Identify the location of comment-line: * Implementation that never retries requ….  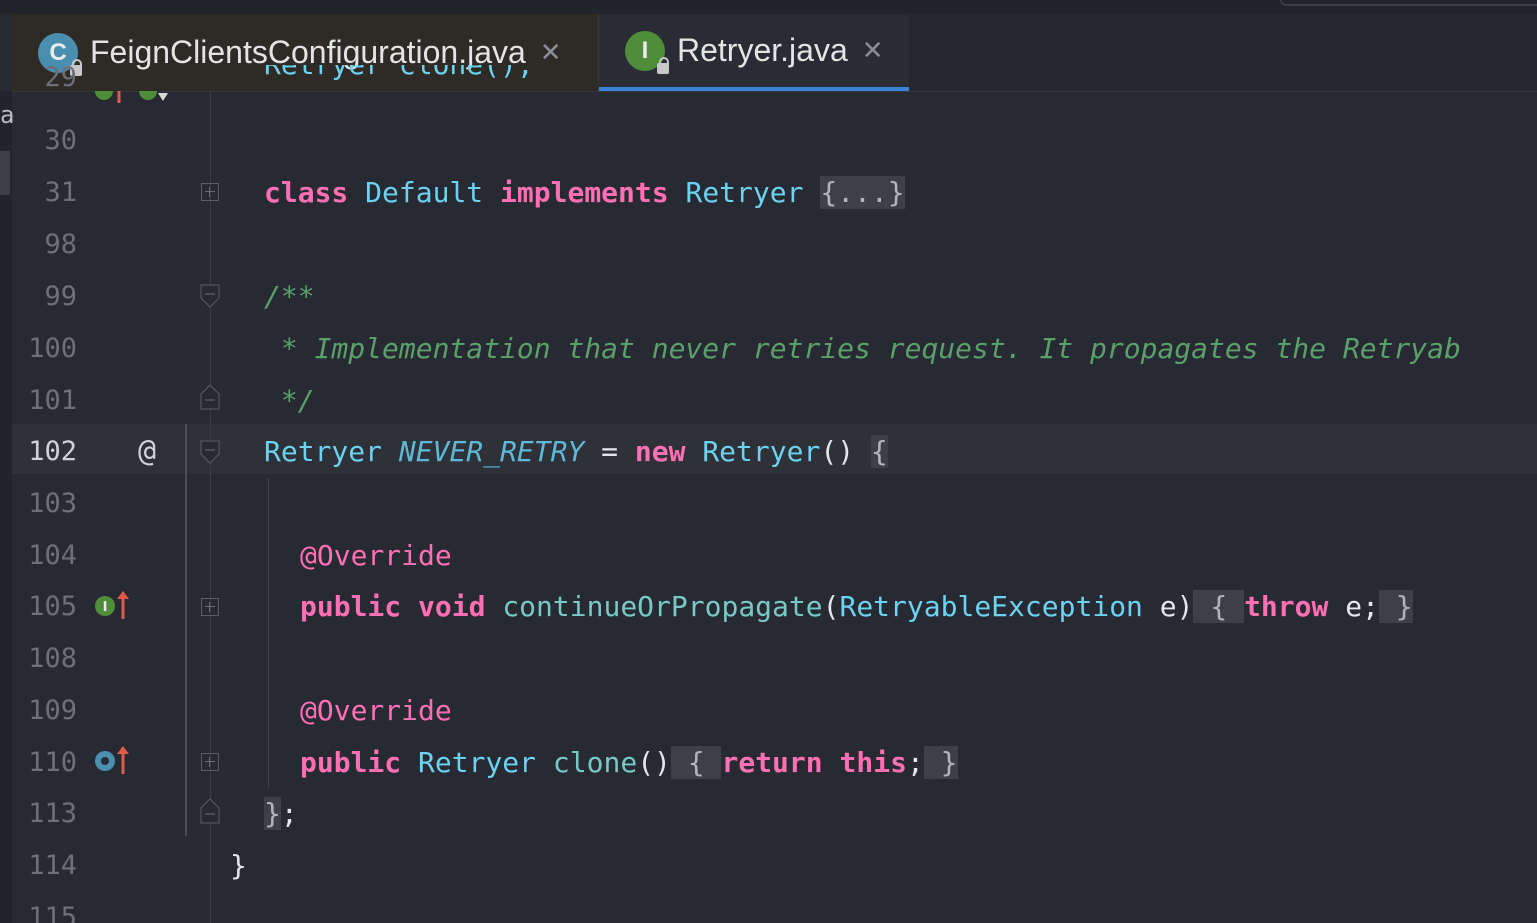
(862, 348).